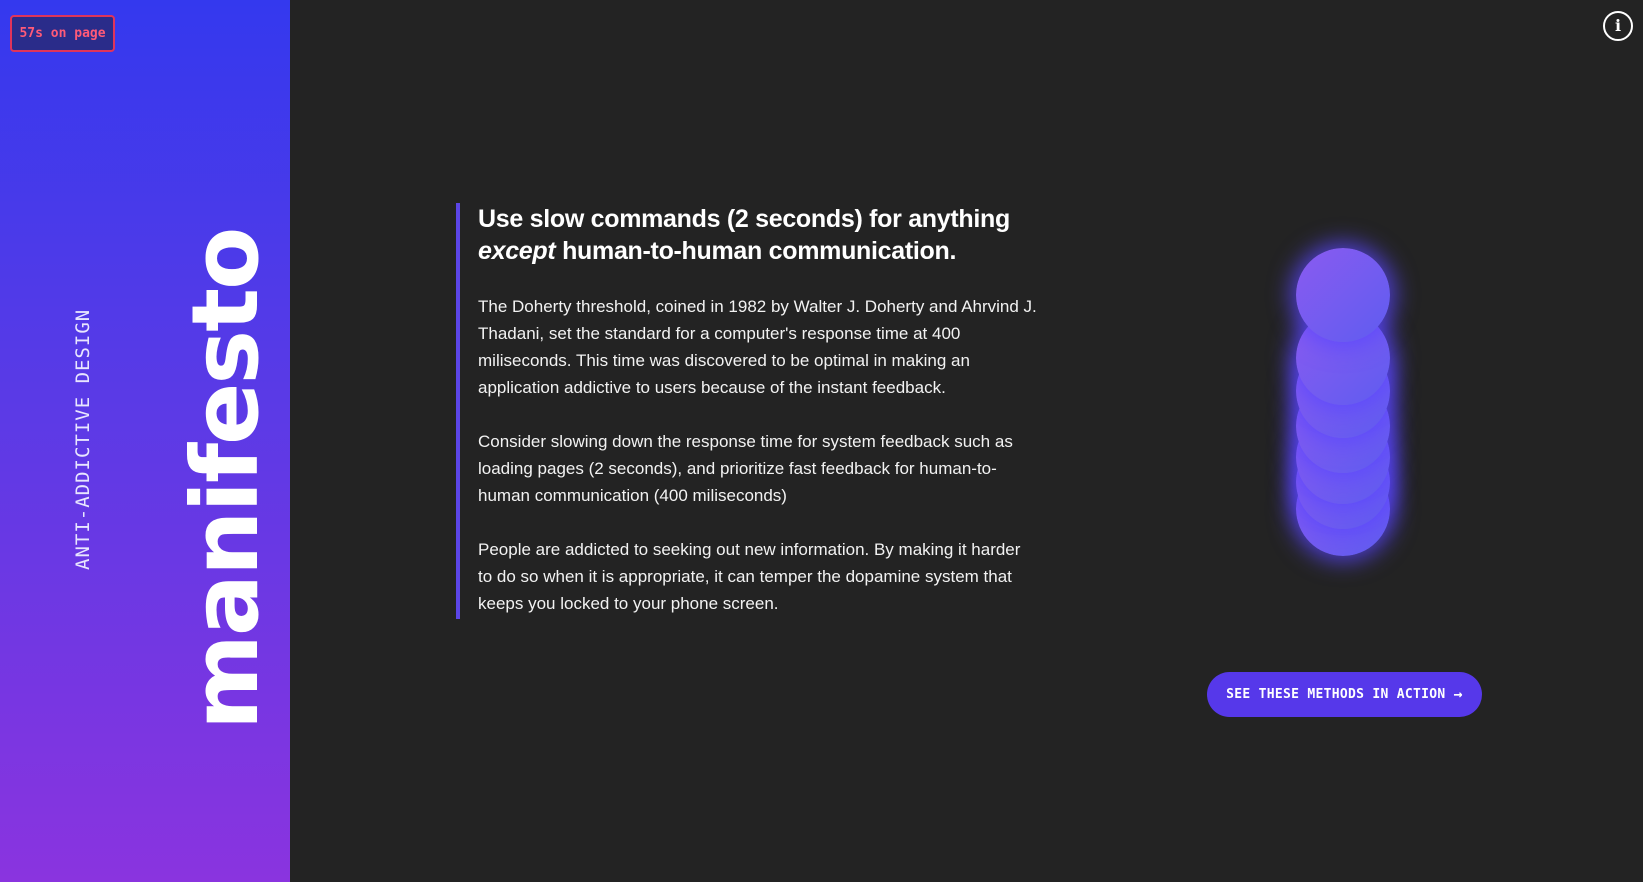  I want to click on orb, so click(1343, 295).